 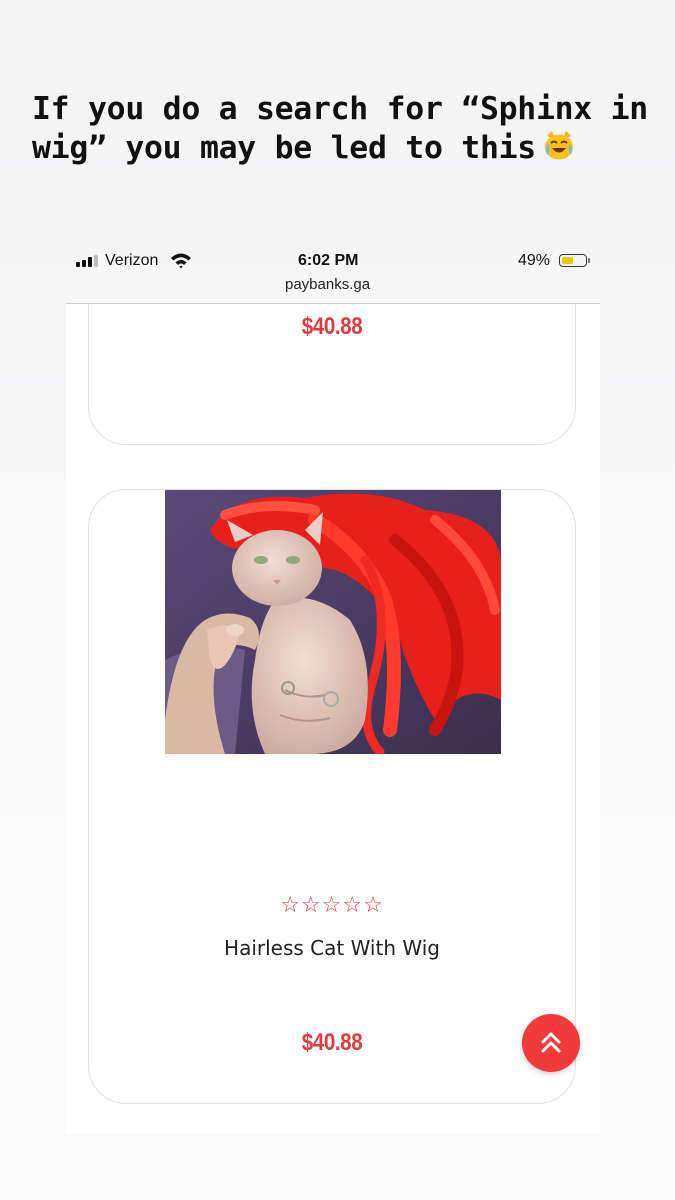 I want to click on cellular-signal-icon, so click(x=87, y=261).